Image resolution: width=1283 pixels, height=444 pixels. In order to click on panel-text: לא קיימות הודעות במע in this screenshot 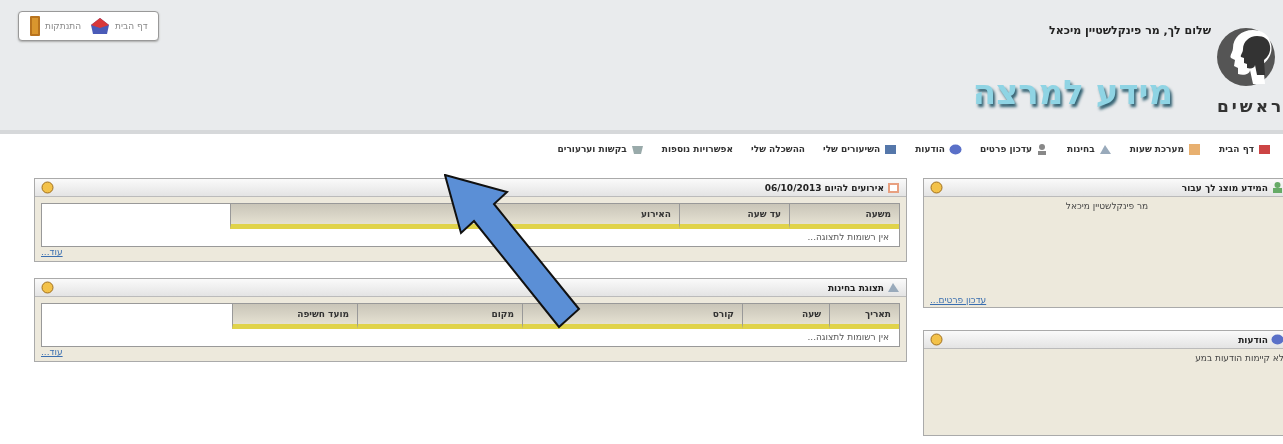, I will do `click(1239, 358)`.